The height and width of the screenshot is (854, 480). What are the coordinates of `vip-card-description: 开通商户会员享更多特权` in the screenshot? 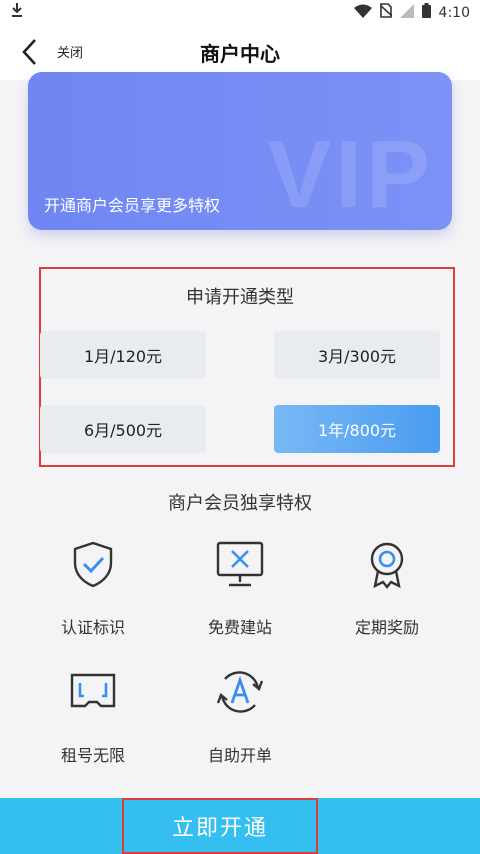 It's located at (132, 205).